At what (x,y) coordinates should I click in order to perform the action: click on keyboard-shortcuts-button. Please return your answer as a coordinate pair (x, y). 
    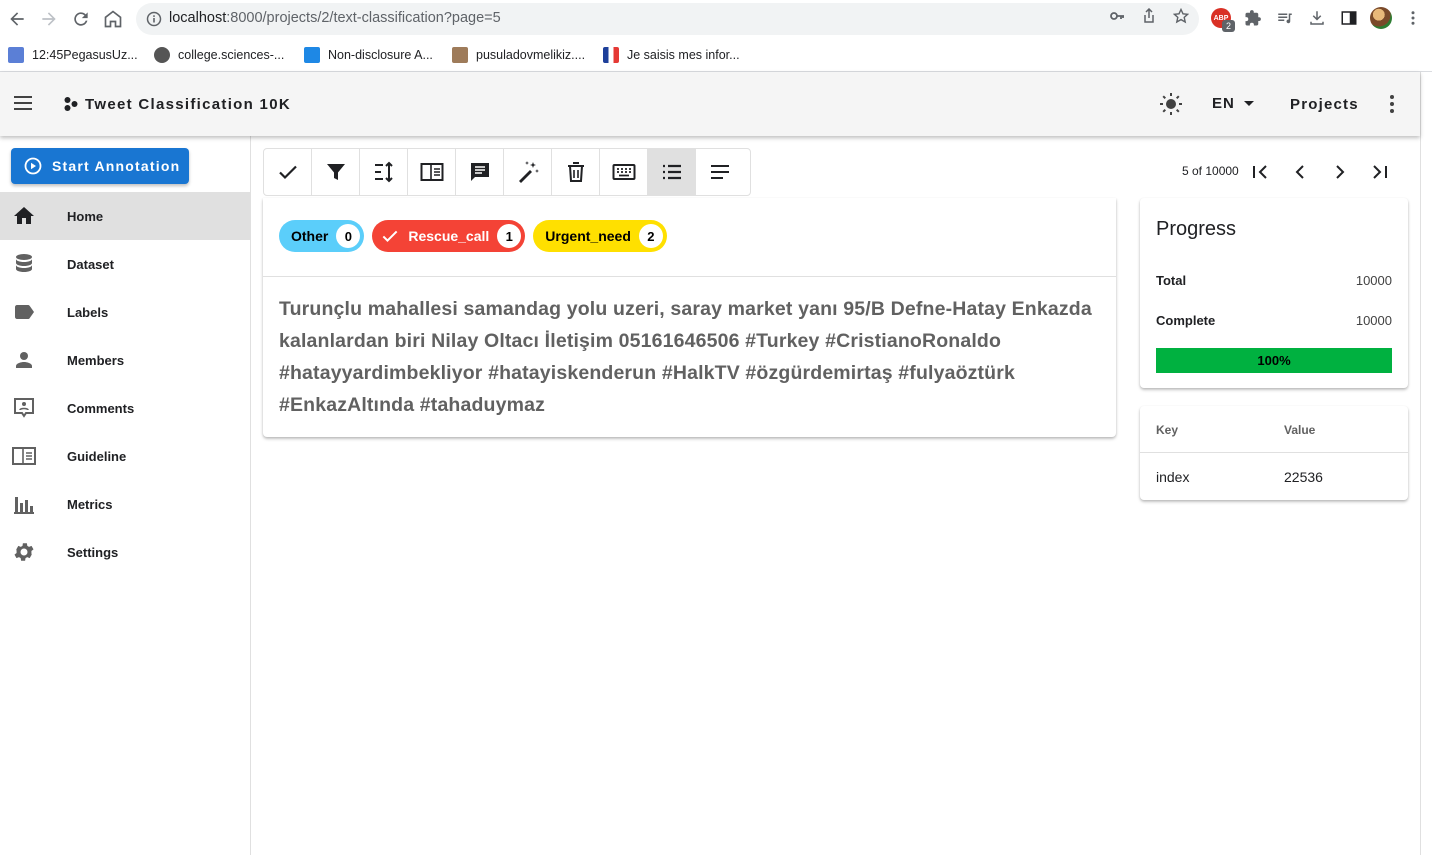
    Looking at the image, I should click on (624, 172).